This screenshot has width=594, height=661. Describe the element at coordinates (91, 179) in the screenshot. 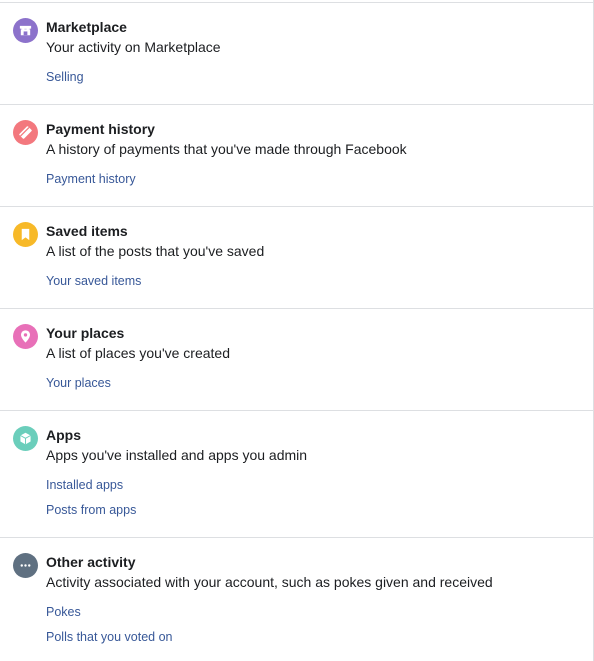

I see `link-payment-history: Payment history` at that location.